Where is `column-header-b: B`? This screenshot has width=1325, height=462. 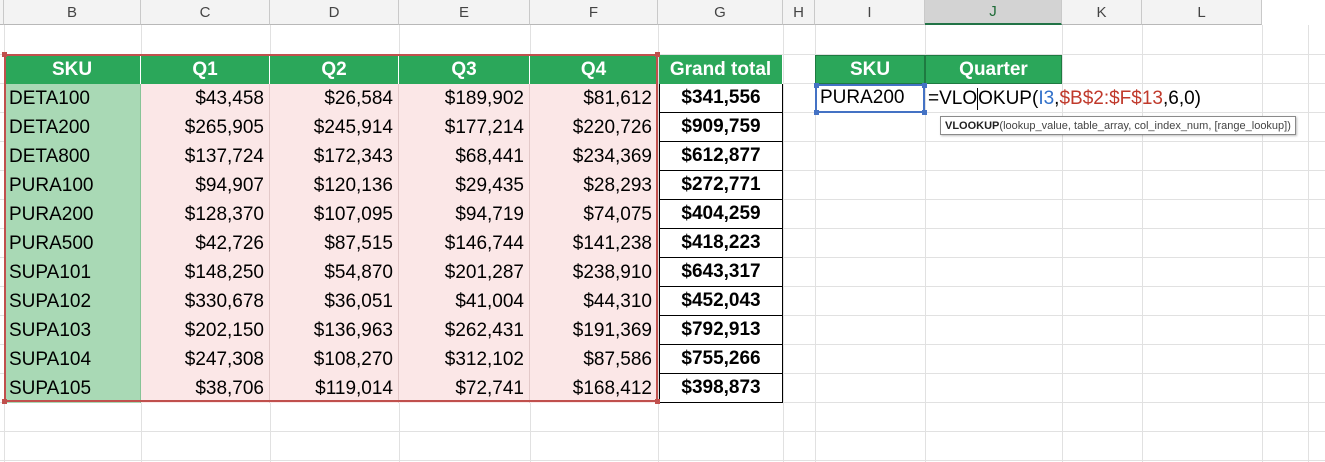 column-header-b: B is located at coordinates (72, 12).